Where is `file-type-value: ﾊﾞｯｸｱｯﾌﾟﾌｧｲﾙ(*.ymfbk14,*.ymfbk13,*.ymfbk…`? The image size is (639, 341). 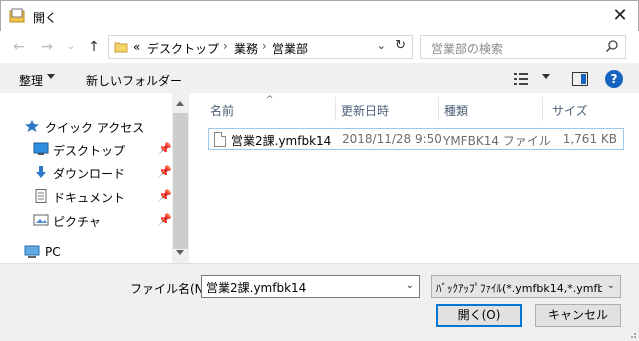 file-type-value: ﾊﾞｯｸｱｯﾌﾟﾌｧｲﾙ(*.ymfbk14,*.ymfbk13,*.ymfbk… is located at coordinates (519, 288).